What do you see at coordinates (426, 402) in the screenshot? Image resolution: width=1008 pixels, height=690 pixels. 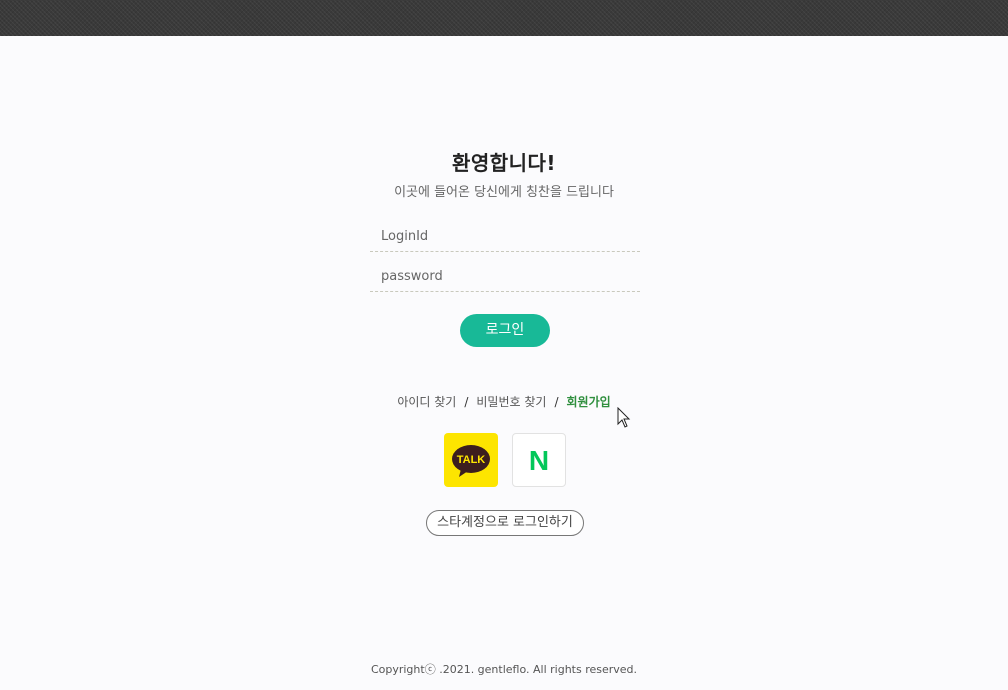 I see `find-id-link: 아이디 찾기` at bounding box center [426, 402].